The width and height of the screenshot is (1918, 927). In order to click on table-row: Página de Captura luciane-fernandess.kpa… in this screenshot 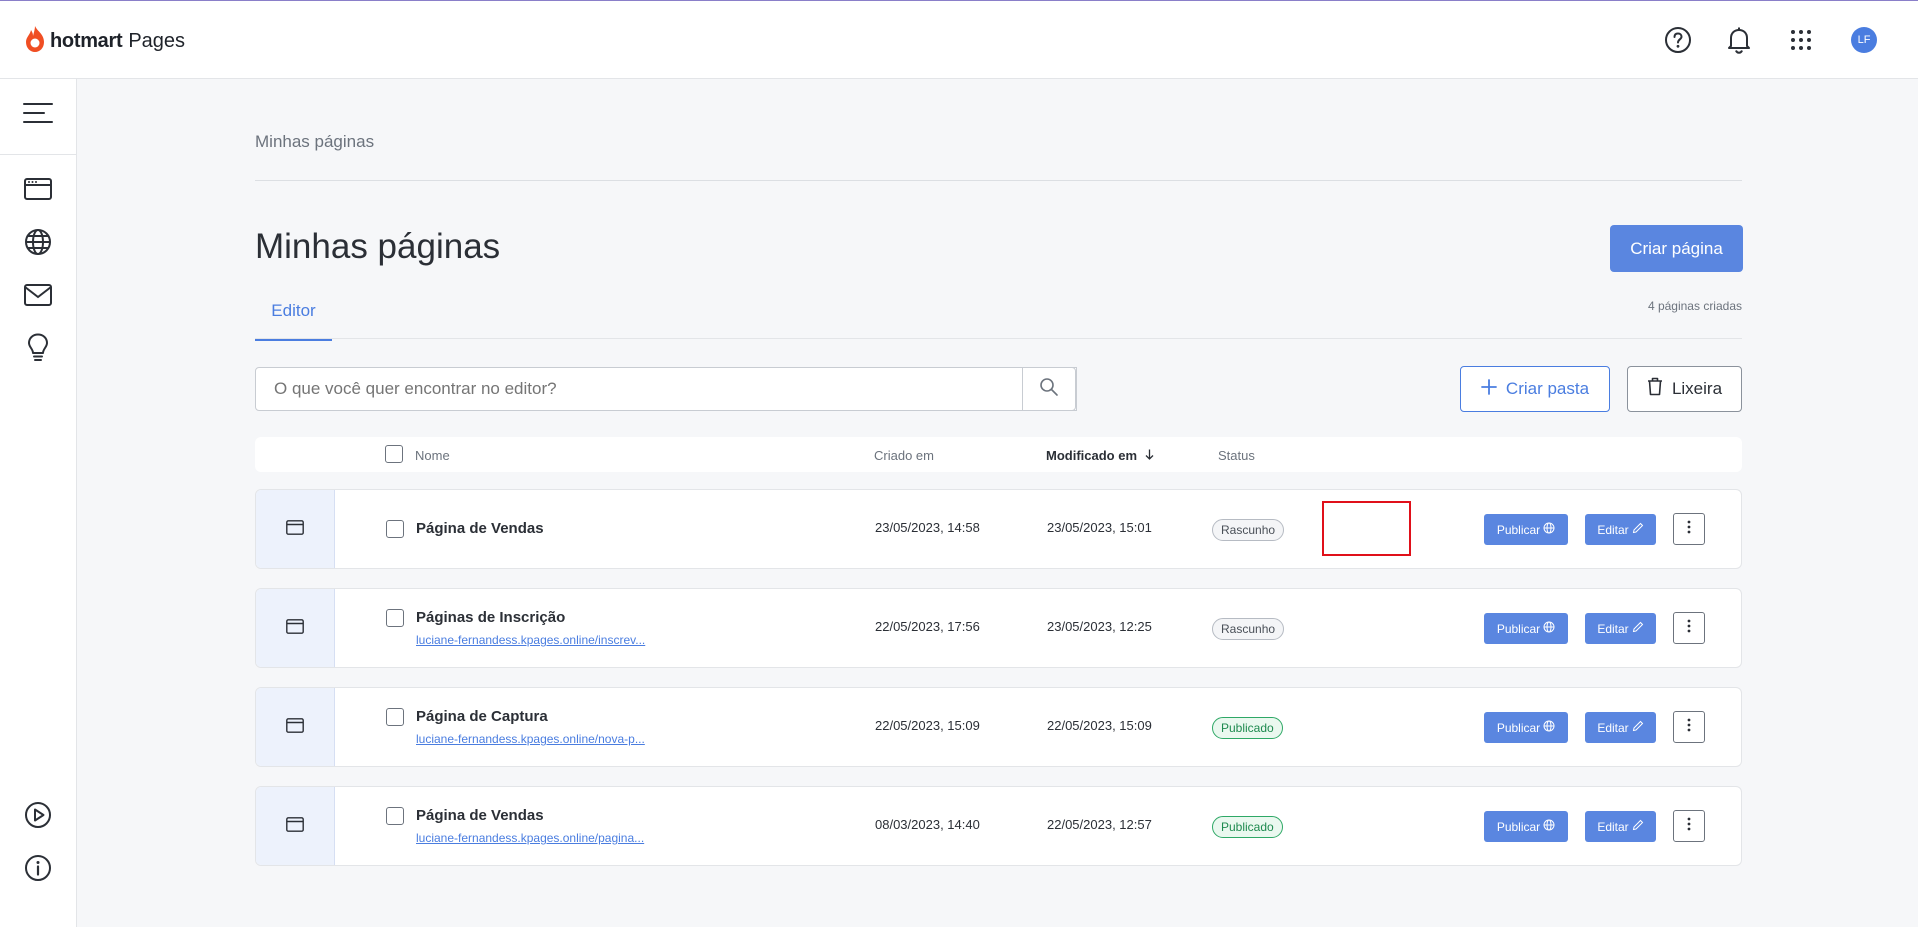, I will do `click(998, 727)`.